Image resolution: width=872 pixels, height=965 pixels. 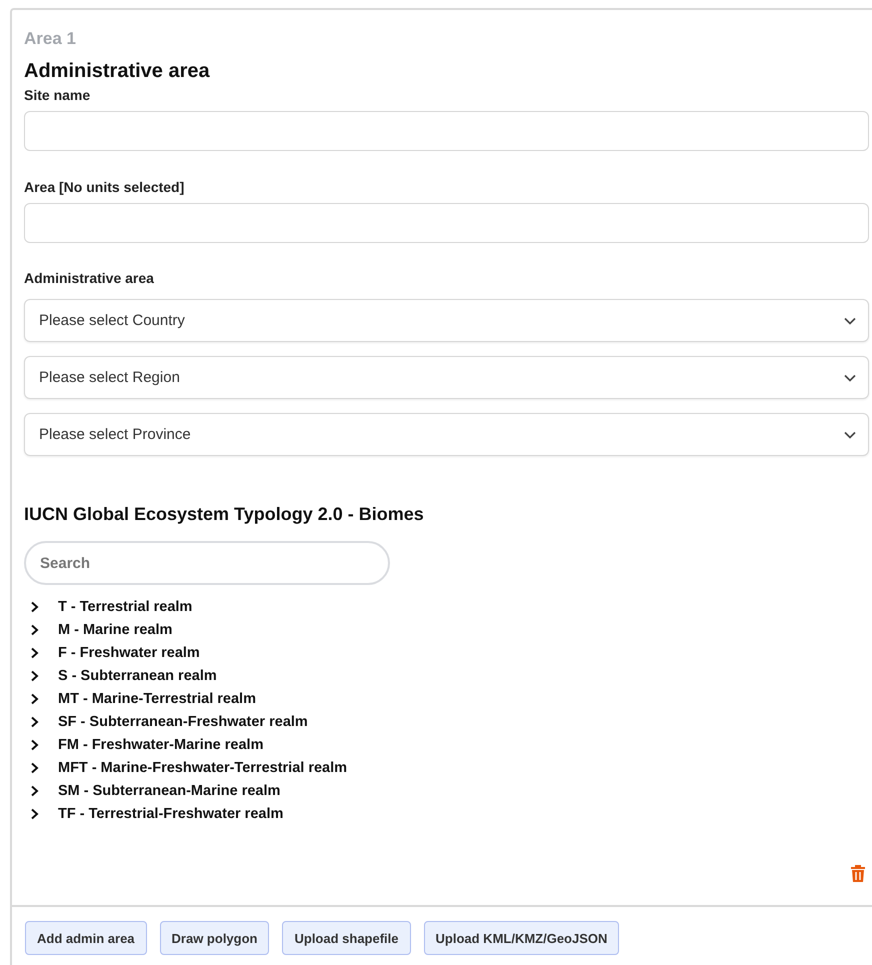 I want to click on tree-item: T - Terrestrial realm, so click(x=125, y=606).